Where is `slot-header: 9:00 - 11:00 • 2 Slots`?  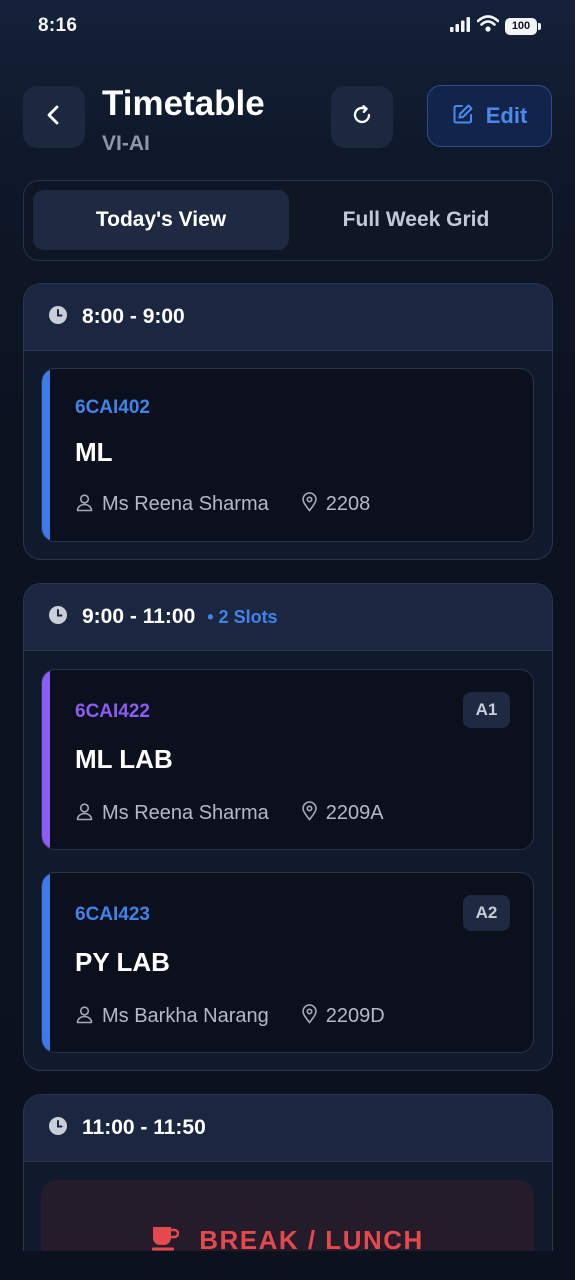
slot-header: 9:00 - 11:00 • 2 Slots is located at coordinates (288, 617).